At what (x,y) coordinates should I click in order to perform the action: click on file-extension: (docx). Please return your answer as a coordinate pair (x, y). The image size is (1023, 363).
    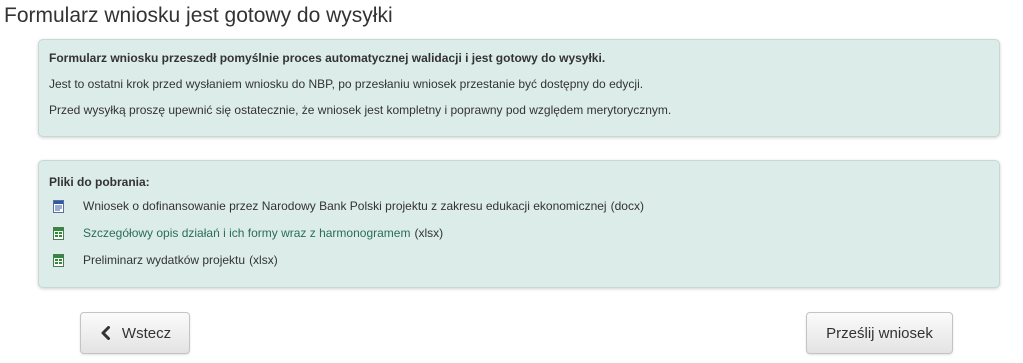
    Looking at the image, I should click on (627, 206).